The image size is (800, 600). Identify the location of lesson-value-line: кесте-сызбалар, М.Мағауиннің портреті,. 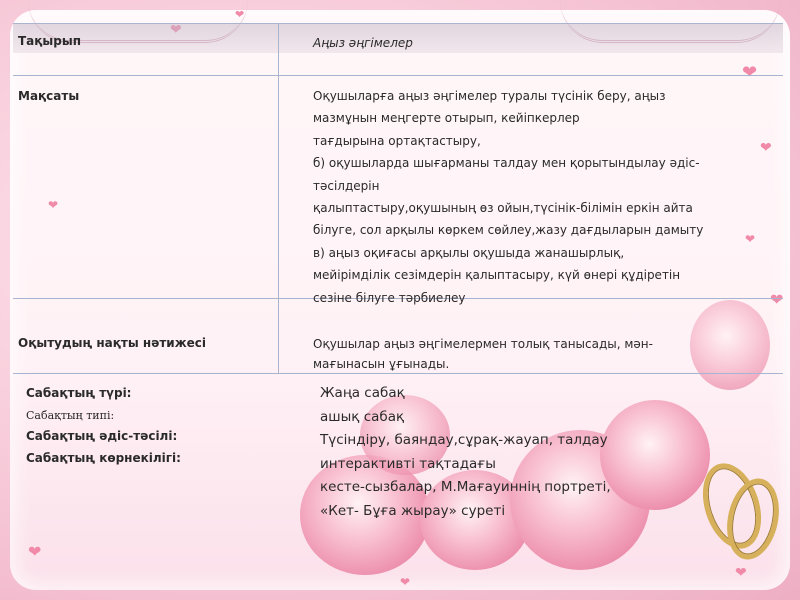
(465, 487).